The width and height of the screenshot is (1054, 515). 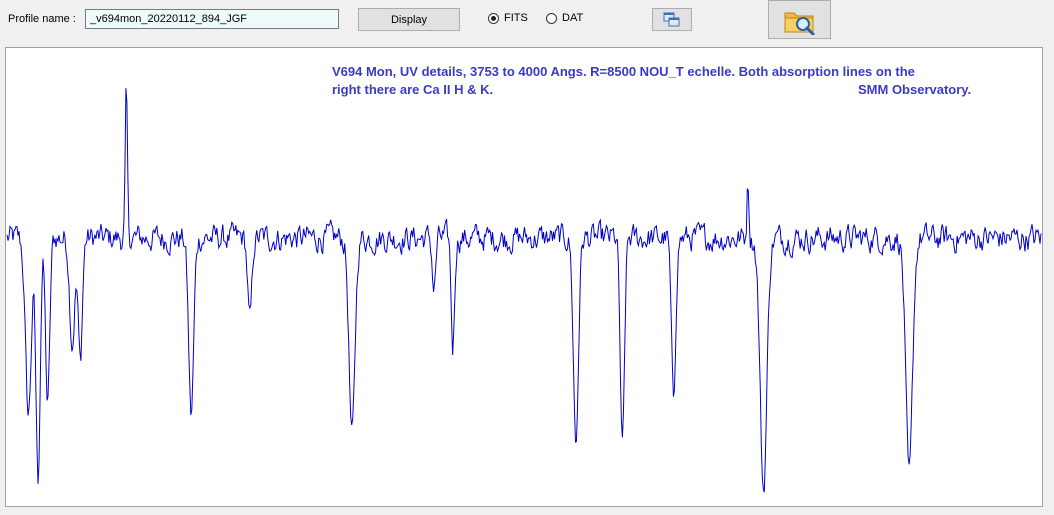 I want to click on copy-windows-icon, so click(x=671, y=19).